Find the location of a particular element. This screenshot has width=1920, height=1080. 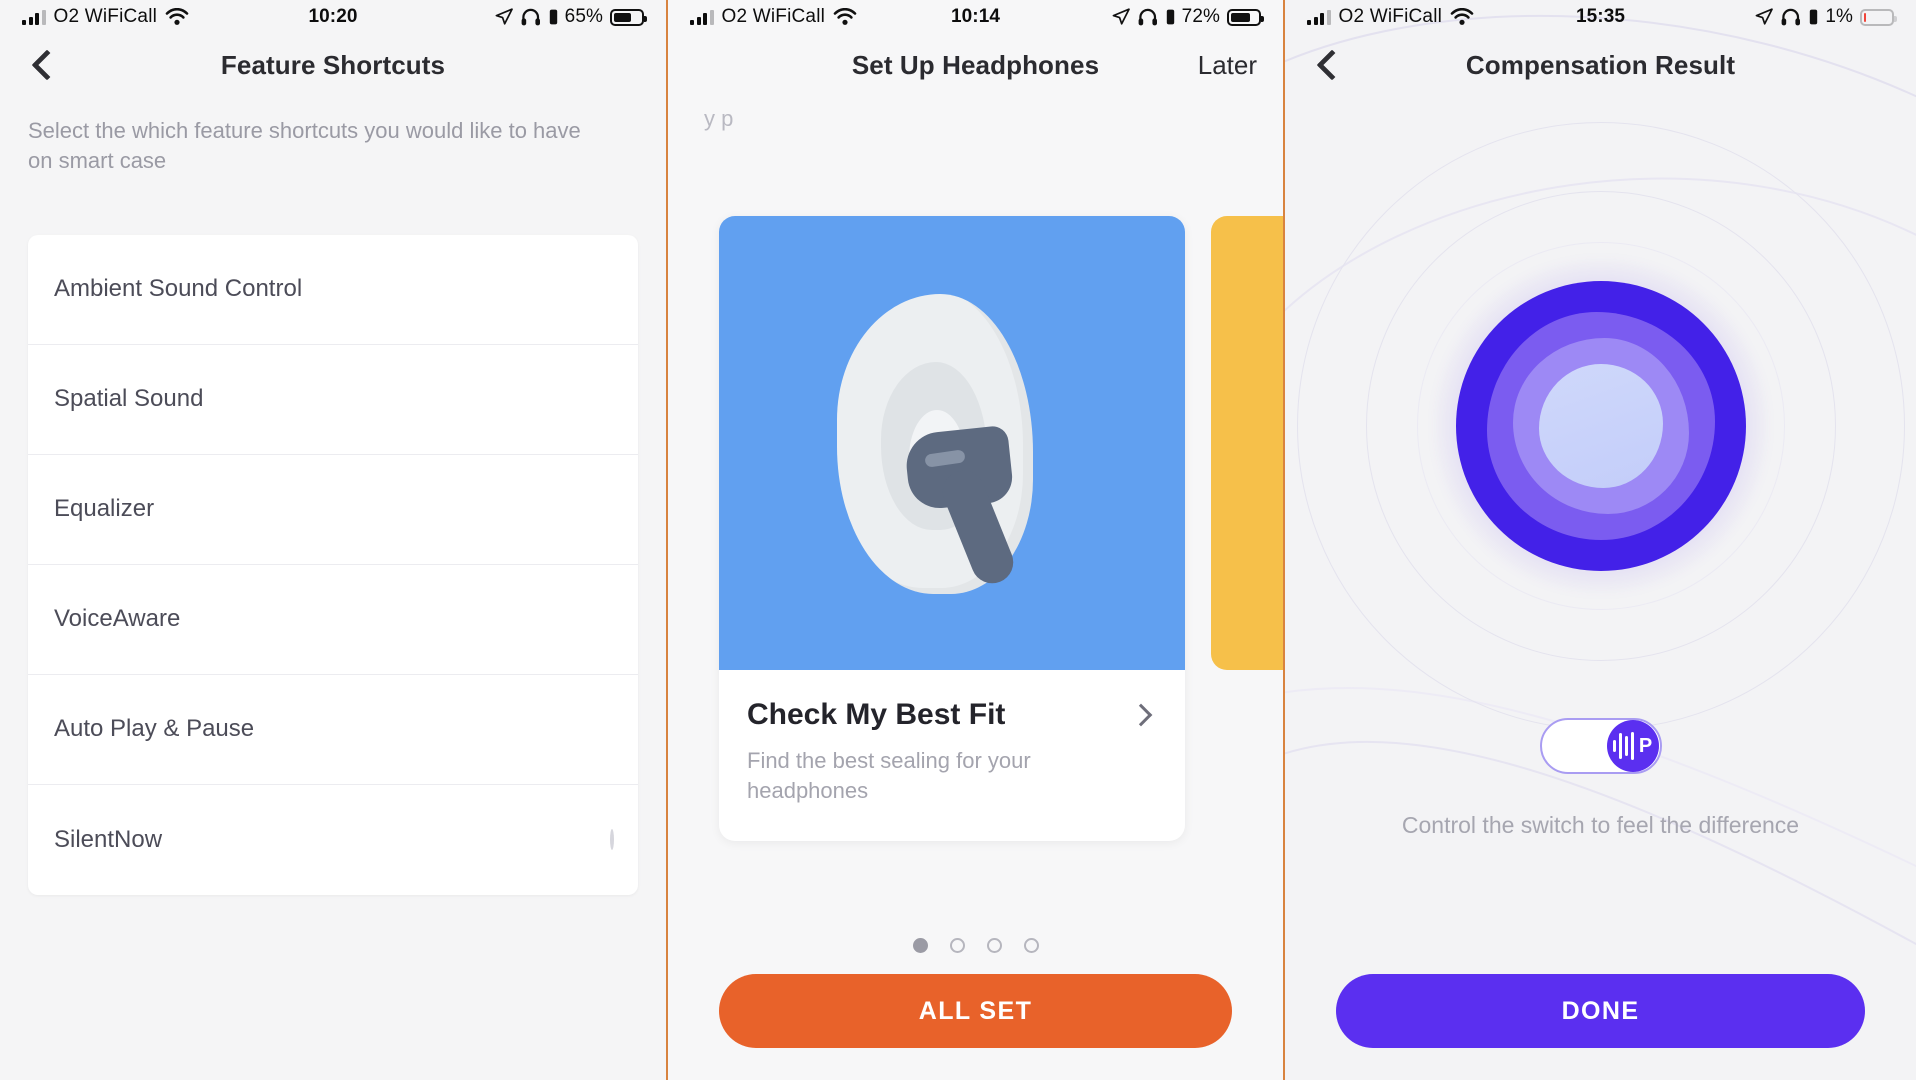

page-title: Set Up Headphones is located at coordinates (975, 64).